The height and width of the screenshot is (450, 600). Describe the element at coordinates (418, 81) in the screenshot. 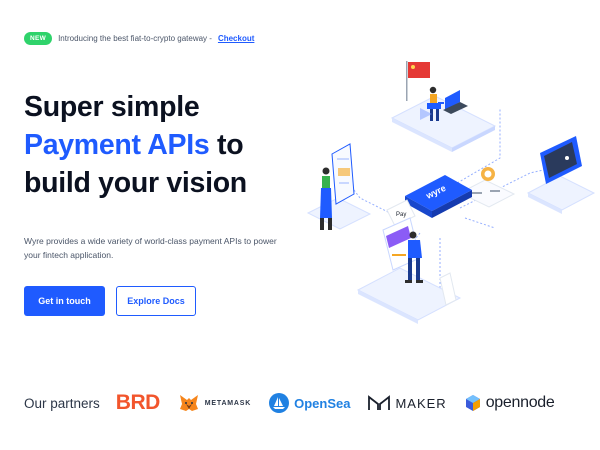

I see `china-flag-icon` at that location.